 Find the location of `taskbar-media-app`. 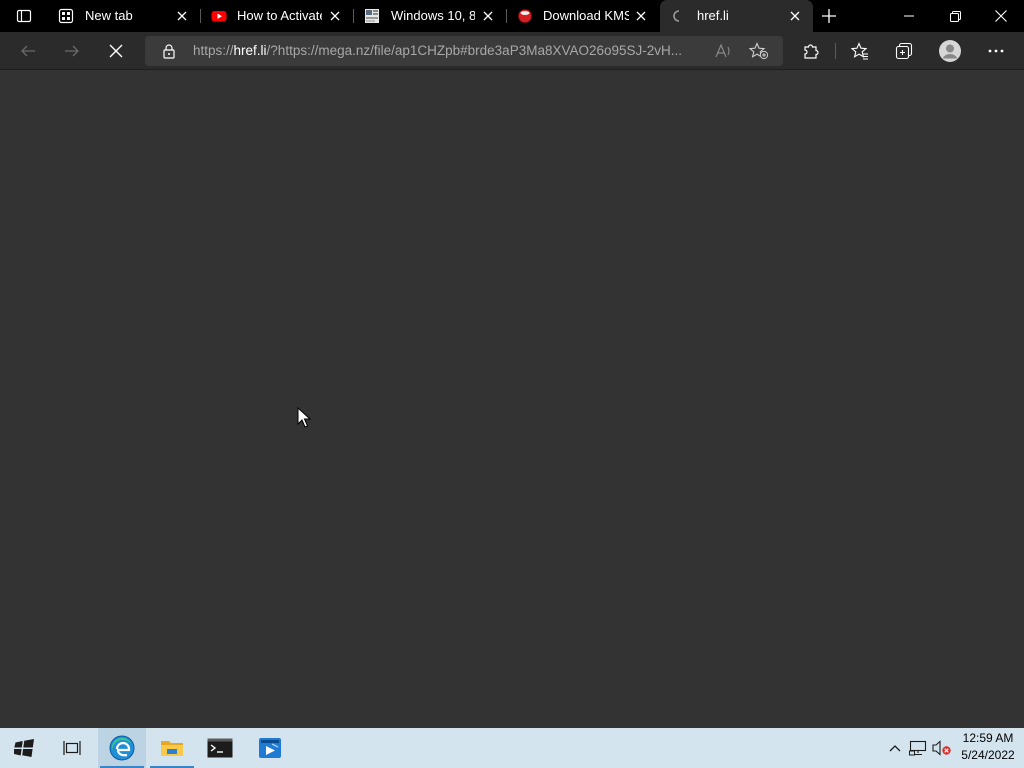

taskbar-media-app is located at coordinates (270, 748).